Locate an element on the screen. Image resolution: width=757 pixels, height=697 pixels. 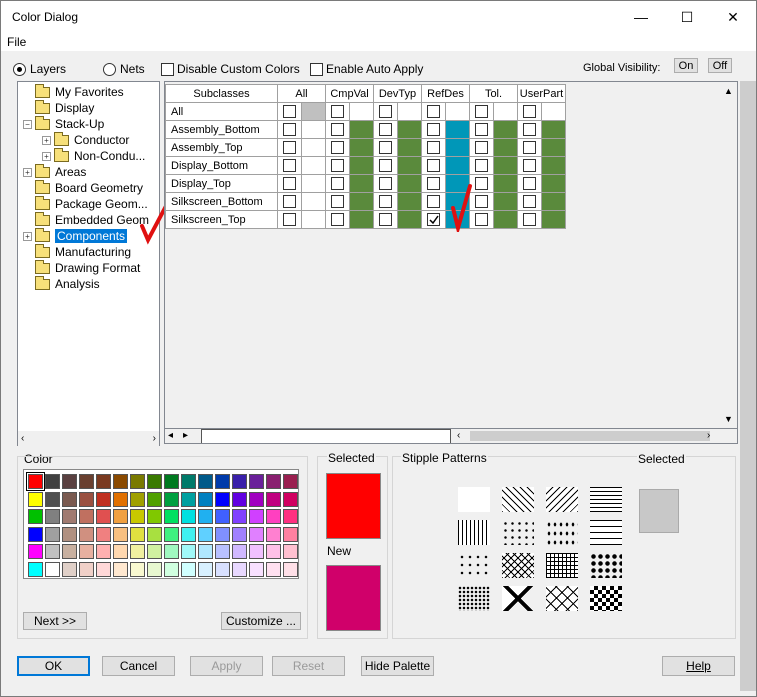
column-header: DevTyp is located at coordinates (397, 93).